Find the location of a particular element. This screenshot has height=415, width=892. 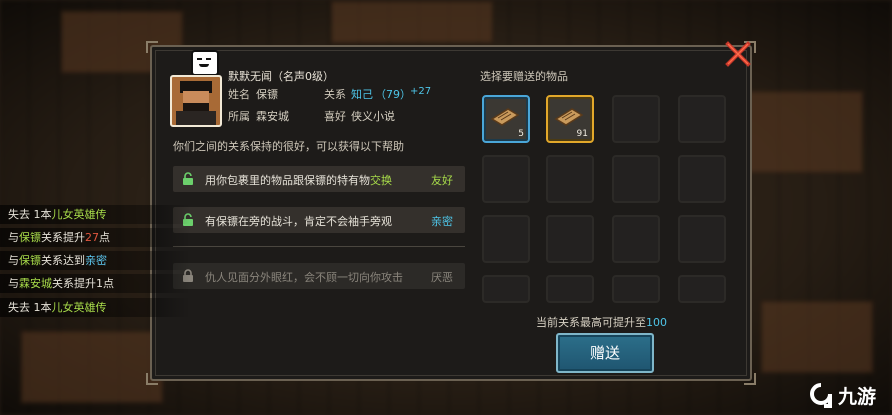

relation-score: （79） is located at coordinates (393, 94).